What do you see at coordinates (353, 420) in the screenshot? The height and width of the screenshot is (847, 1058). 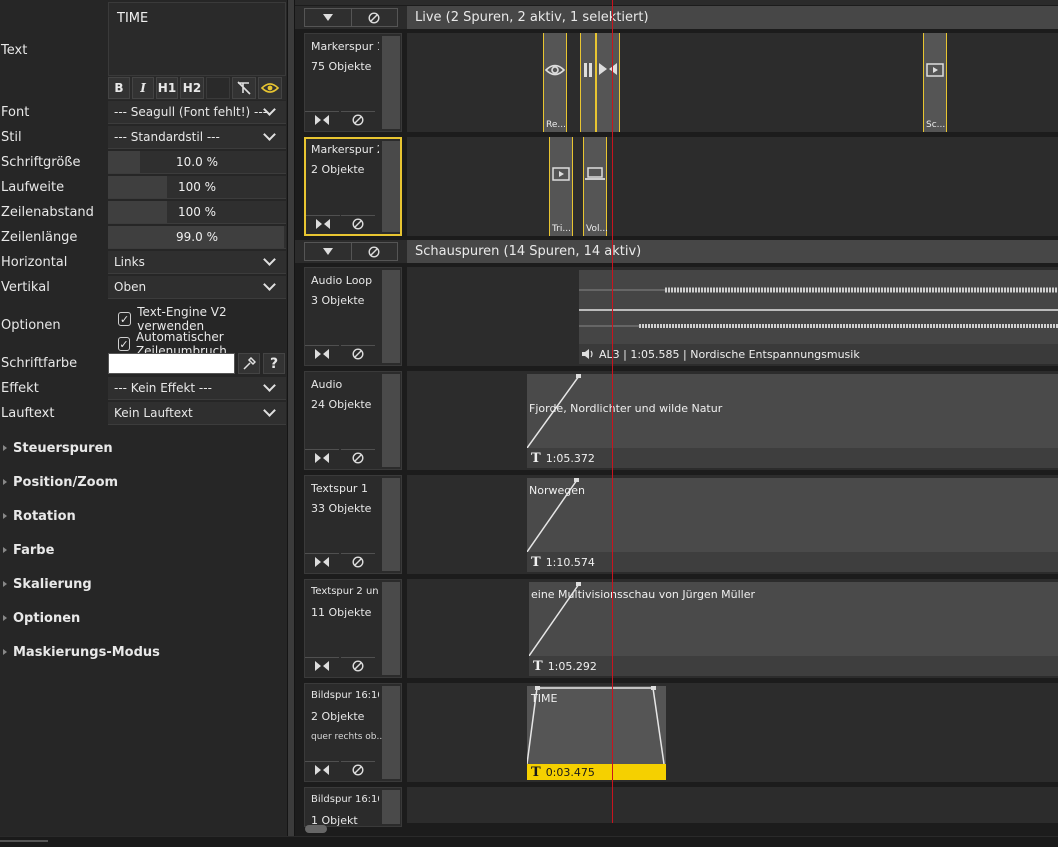 I see `track-header: Audio 24 Objekte` at bounding box center [353, 420].